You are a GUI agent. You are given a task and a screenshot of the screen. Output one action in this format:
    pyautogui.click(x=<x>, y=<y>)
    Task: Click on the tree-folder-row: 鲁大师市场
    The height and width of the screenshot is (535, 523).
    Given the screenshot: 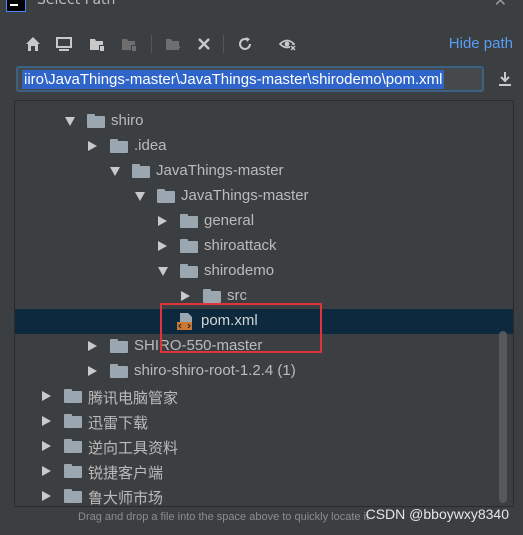 What is the action you would take?
    pyautogui.click(x=264, y=495)
    